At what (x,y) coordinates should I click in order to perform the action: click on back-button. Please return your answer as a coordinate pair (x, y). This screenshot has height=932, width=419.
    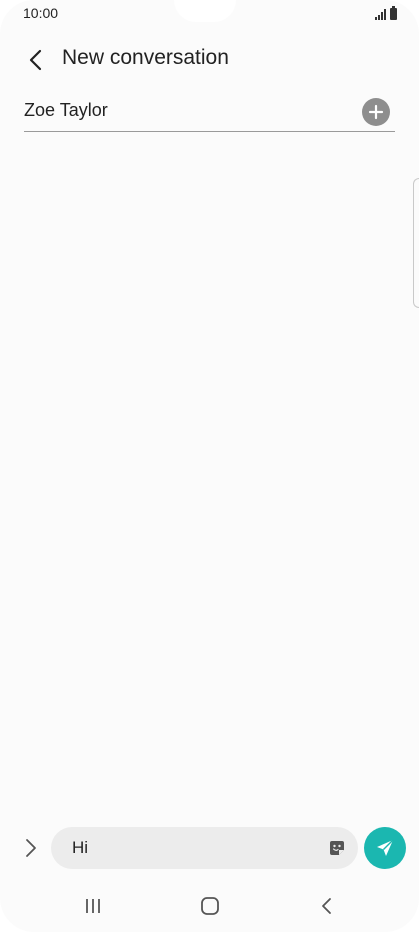
    Looking at the image, I should click on (36, 60).